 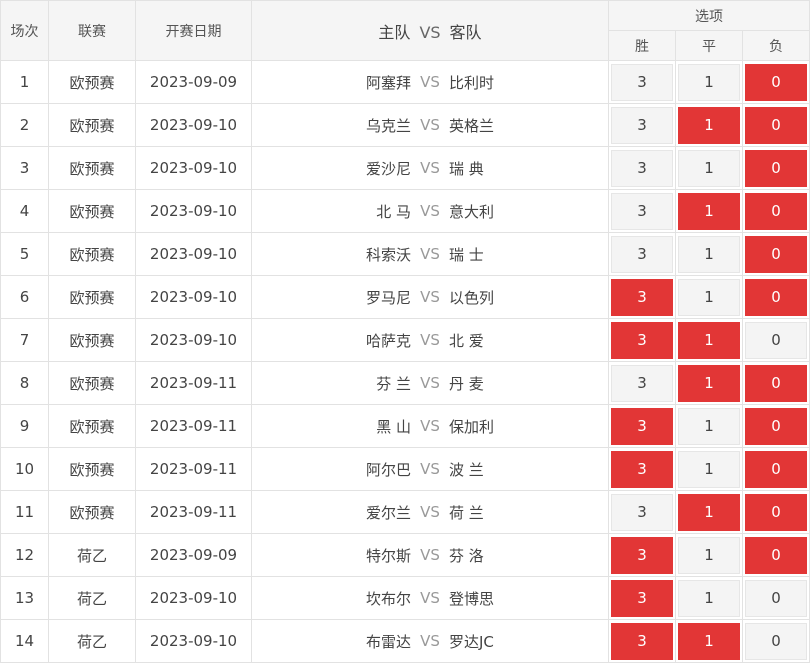 What do you see at coordinates (388, 125) in the screenshot?
I see `home-team: 乌克兰` at bounding box center [388, 125].